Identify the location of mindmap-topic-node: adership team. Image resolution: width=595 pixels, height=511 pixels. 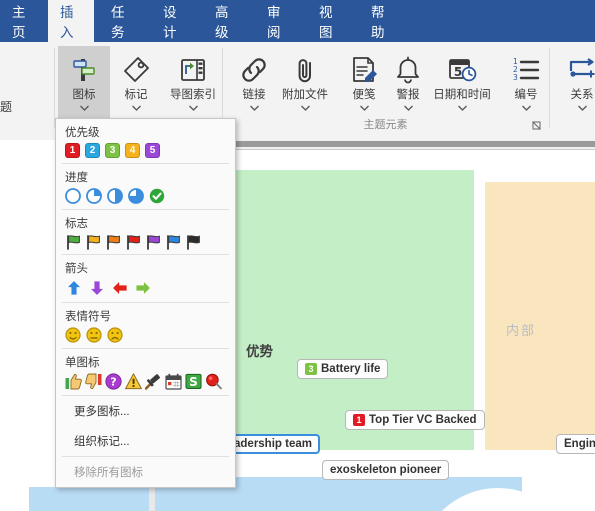
(273, 444).